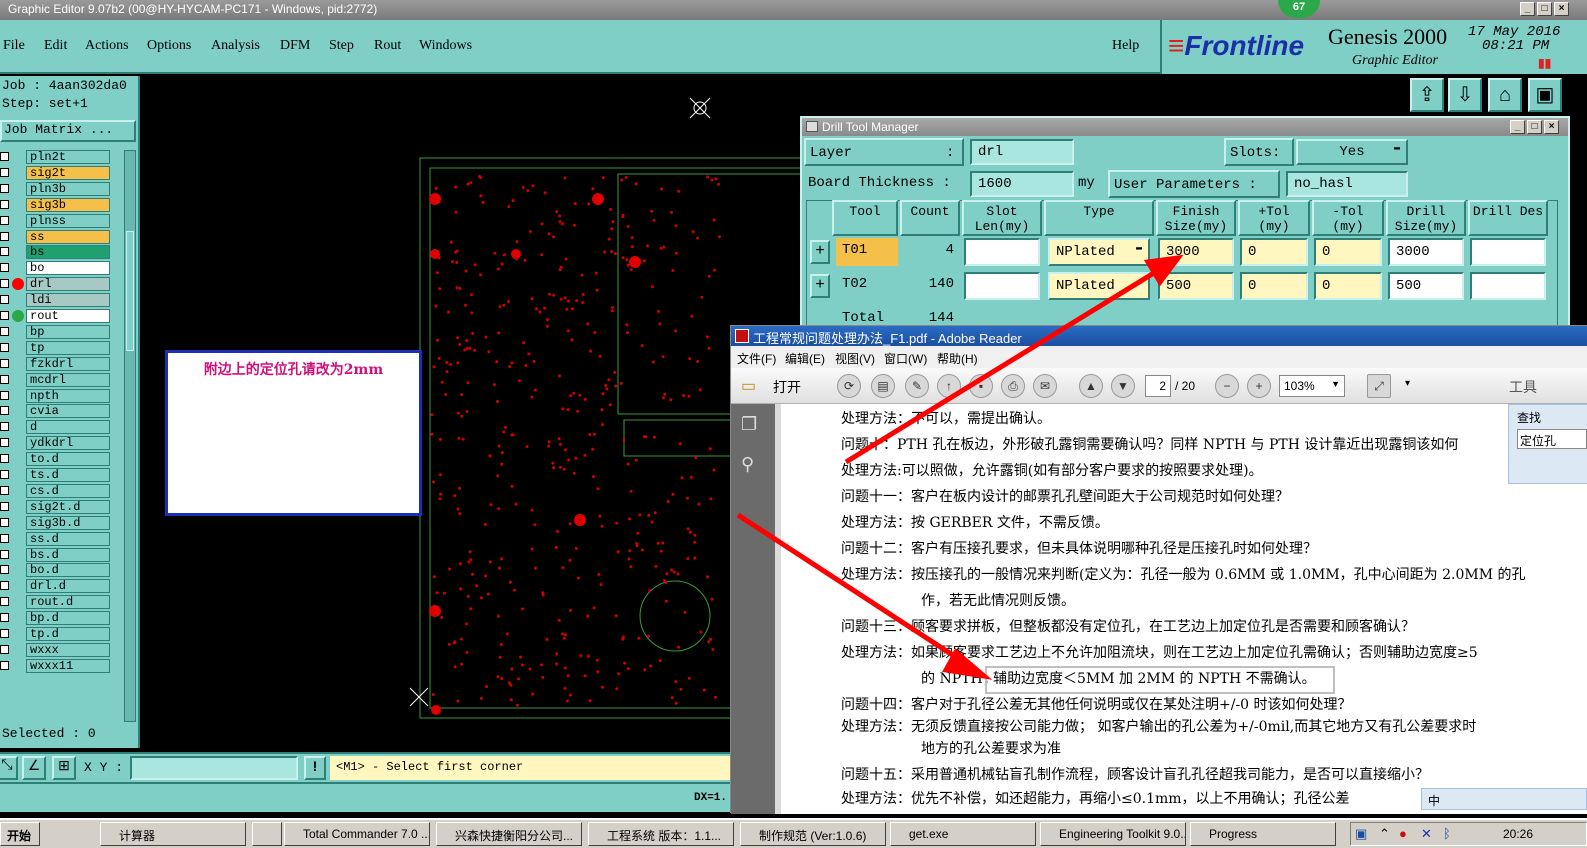  What do you see at coordinates (1518, 834) in the screenshot?
I see `clock: 20:26` at bounding box center [1518, 834].